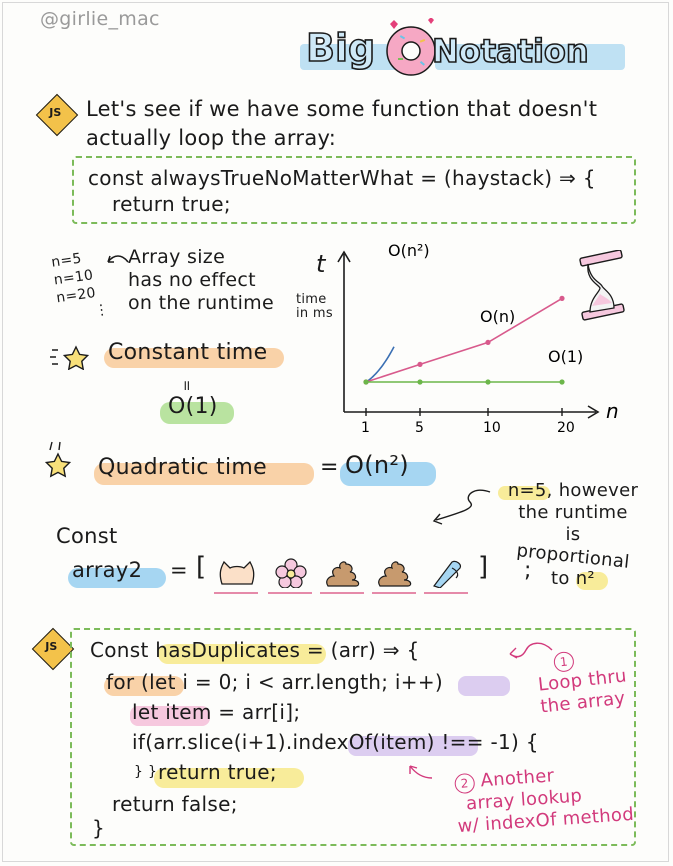 This screenshot has width=673, height=866. I want to click on array-size-note: Array size has no effect on the runtime, so click(201, 280).